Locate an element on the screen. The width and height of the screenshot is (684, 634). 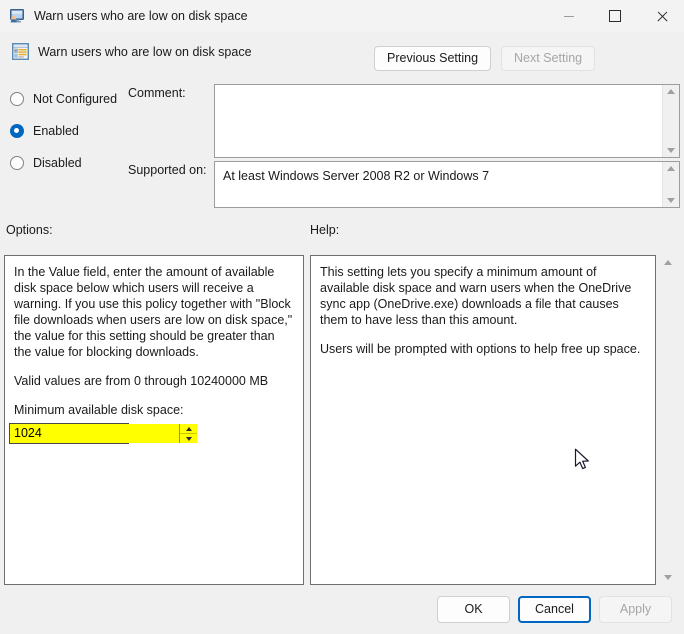
policy-setting-icon is located at coordinates (20, 51).